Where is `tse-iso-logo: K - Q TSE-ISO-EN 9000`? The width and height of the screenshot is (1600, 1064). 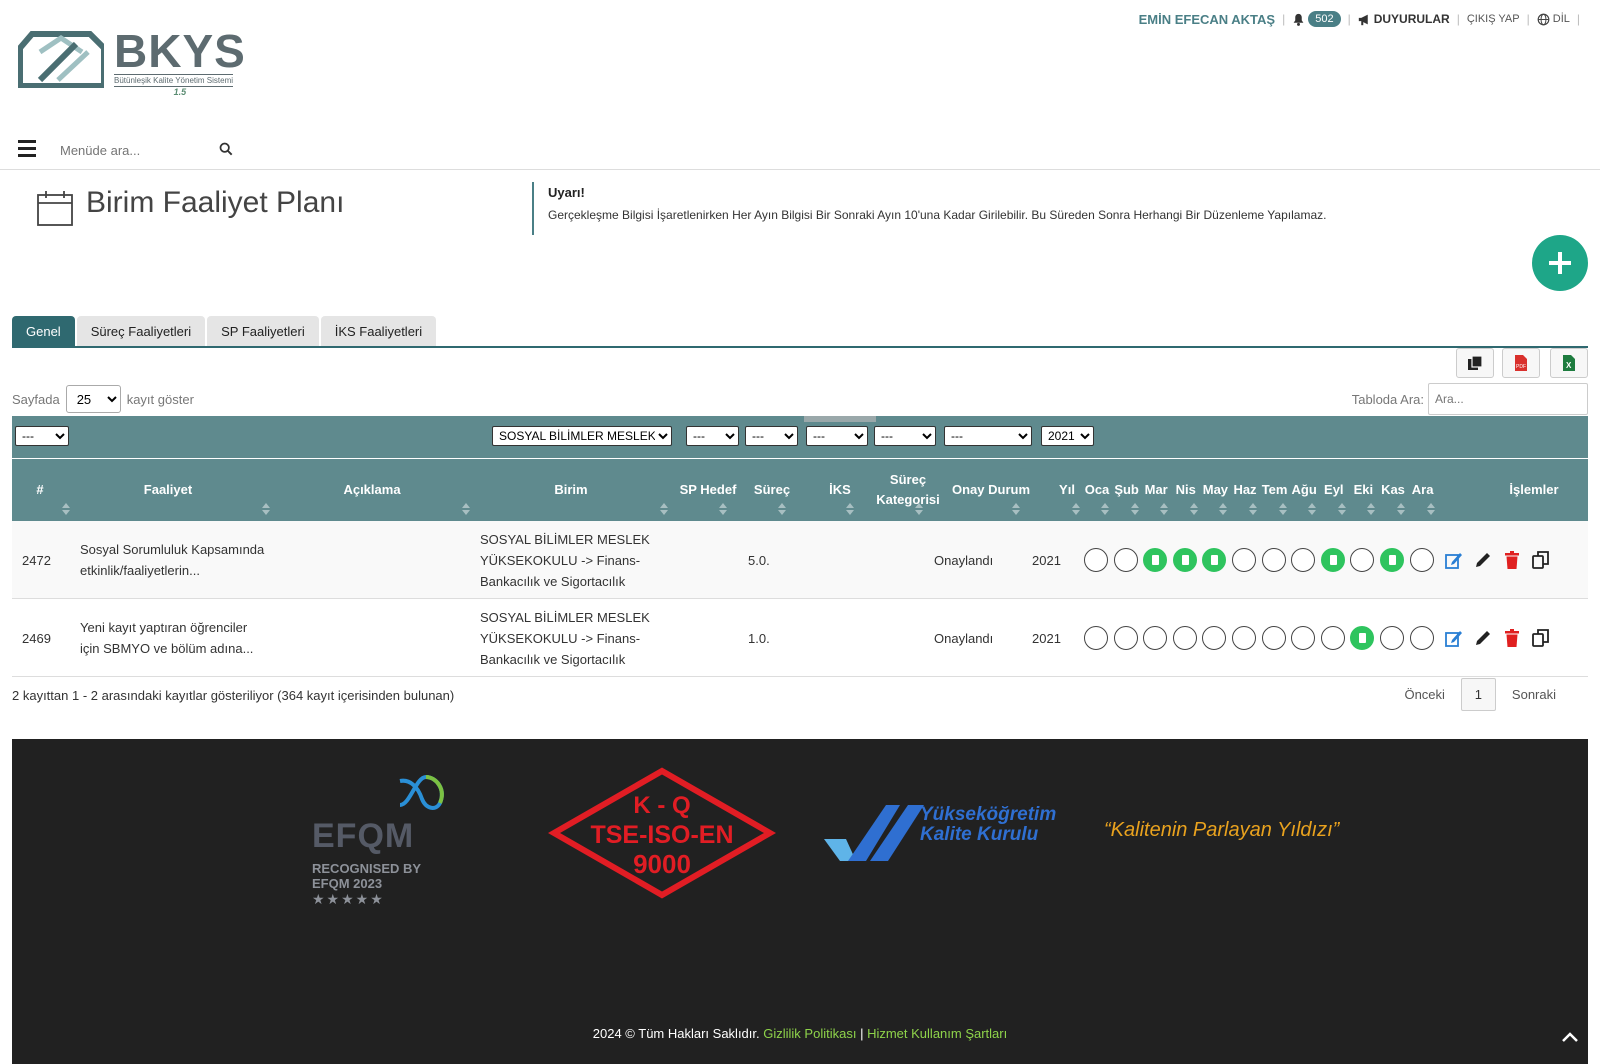
tse-iso-logo: K - Q TSE-ISO-EN 9000 is located at coordinates (662, 833).